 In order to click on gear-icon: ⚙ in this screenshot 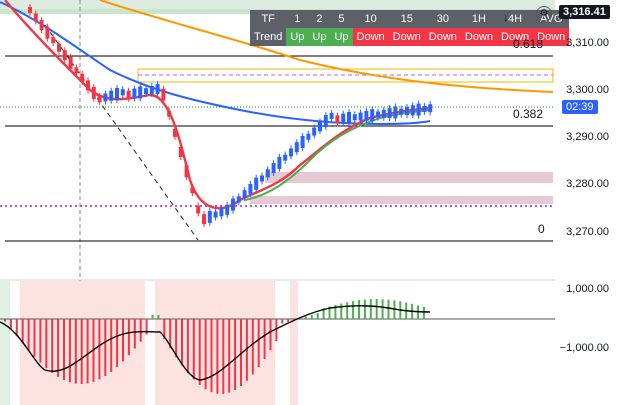, I will do `click(544, 14)`.